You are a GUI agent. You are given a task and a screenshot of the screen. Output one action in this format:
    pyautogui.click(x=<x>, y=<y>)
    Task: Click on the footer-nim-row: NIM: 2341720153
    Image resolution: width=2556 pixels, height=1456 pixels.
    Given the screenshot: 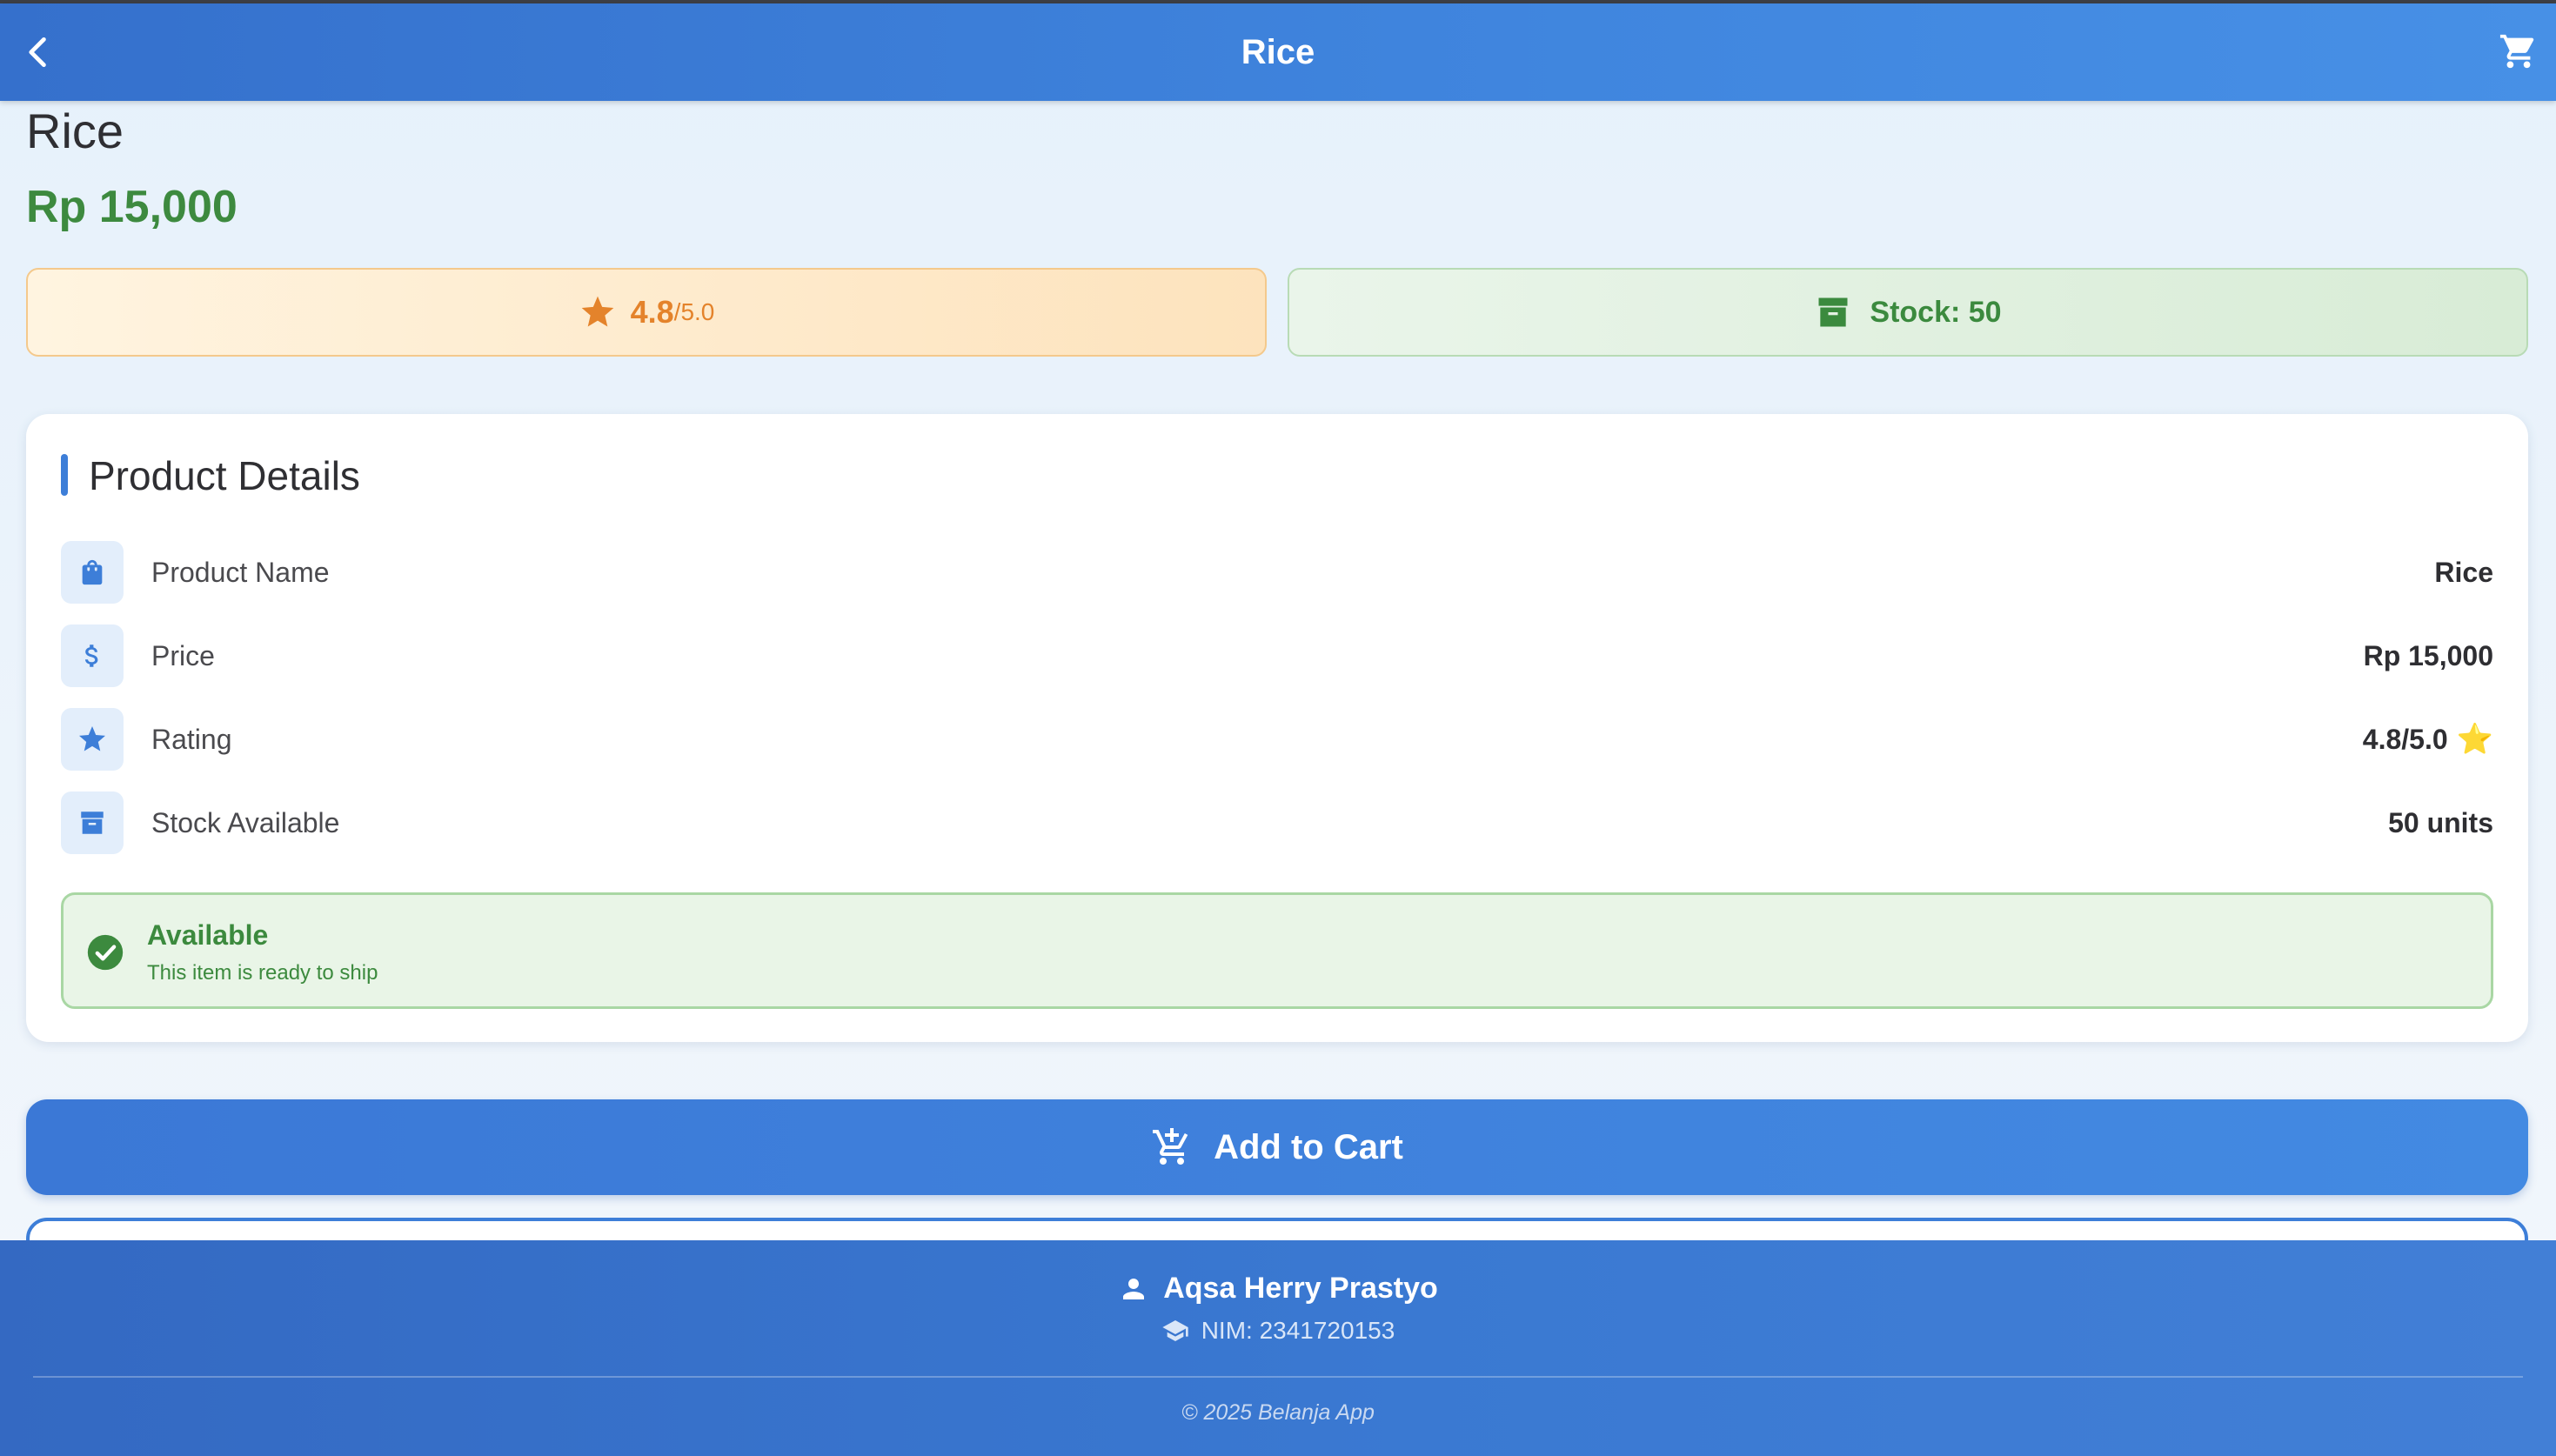 What is the action you would take?
    pyautogui.click(x=1278, y=1331)
    